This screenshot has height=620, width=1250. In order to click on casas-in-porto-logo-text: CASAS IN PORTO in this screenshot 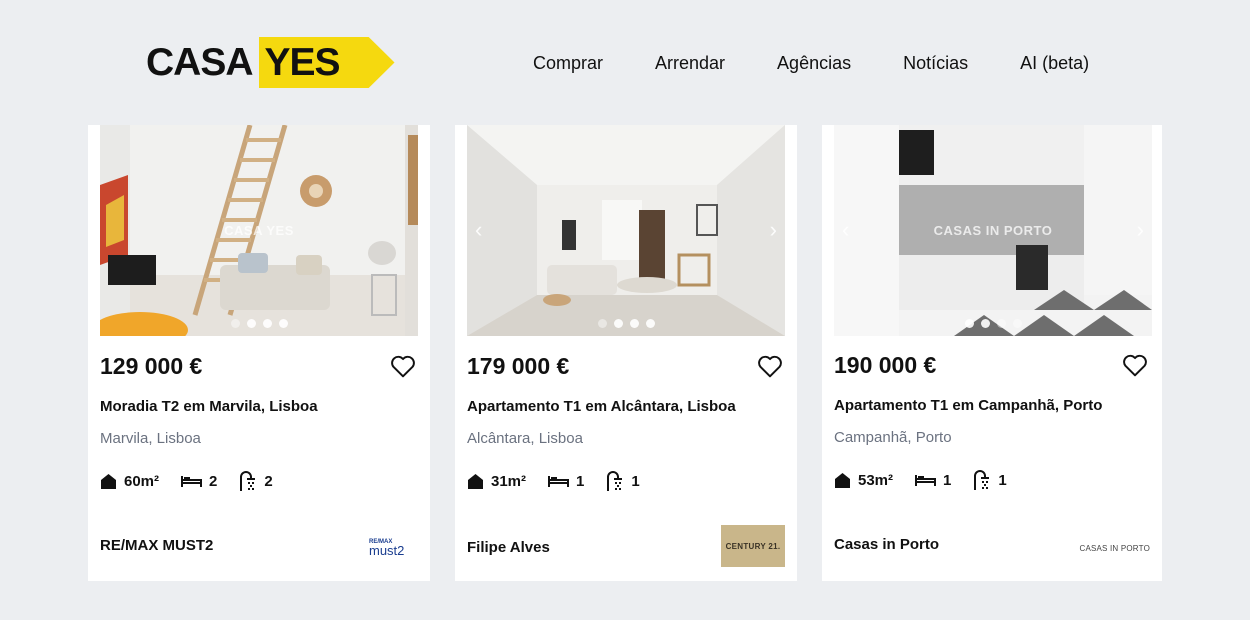, I will do `click(1114, 548)`.